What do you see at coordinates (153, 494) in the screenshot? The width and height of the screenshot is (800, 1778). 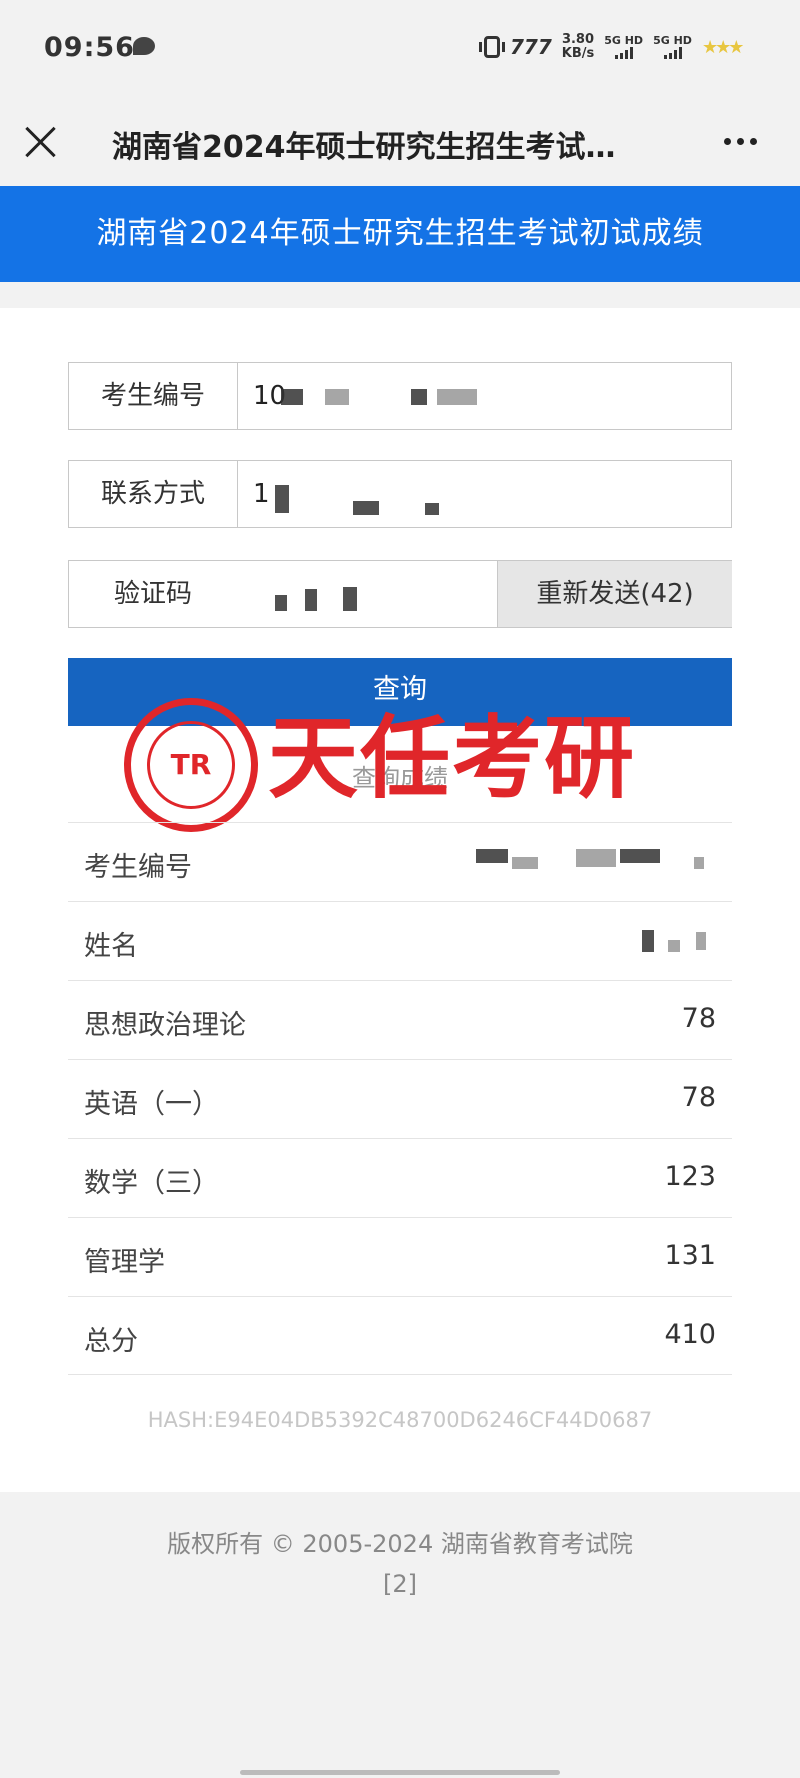 I see `contact-label: 联系方式` at bounding box center [153, 494].